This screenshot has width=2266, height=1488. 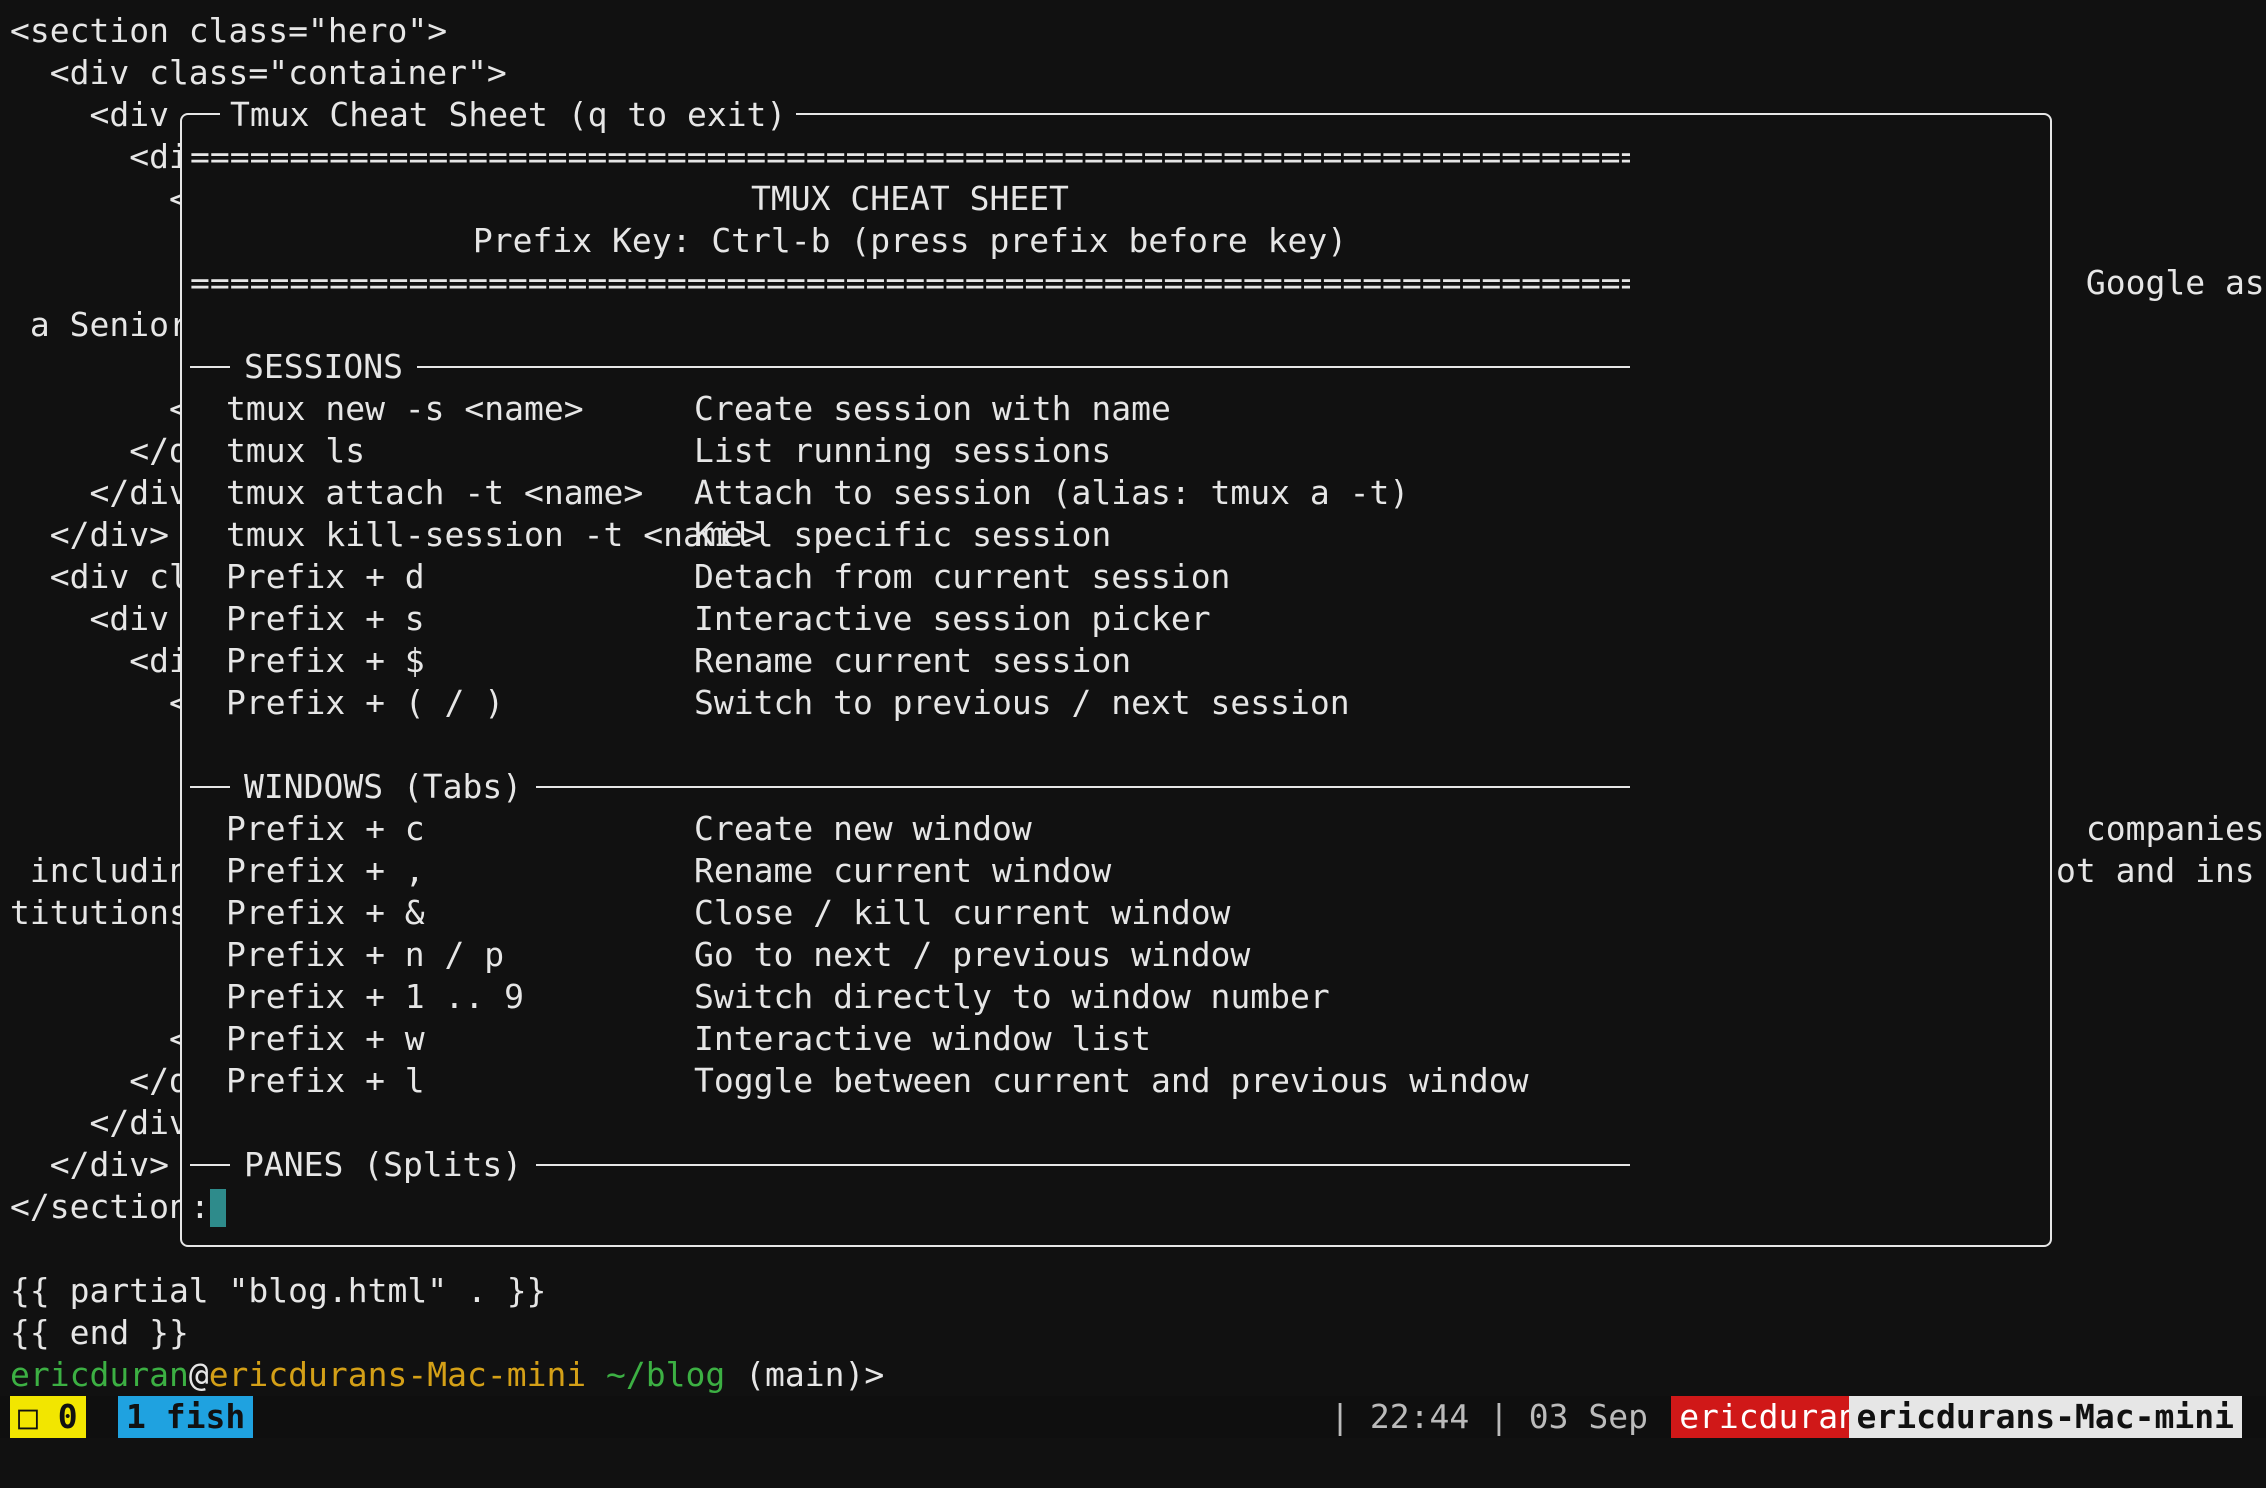 I want to click on section-header-panes: PANES (Splits), so click(x=910, y=1165).